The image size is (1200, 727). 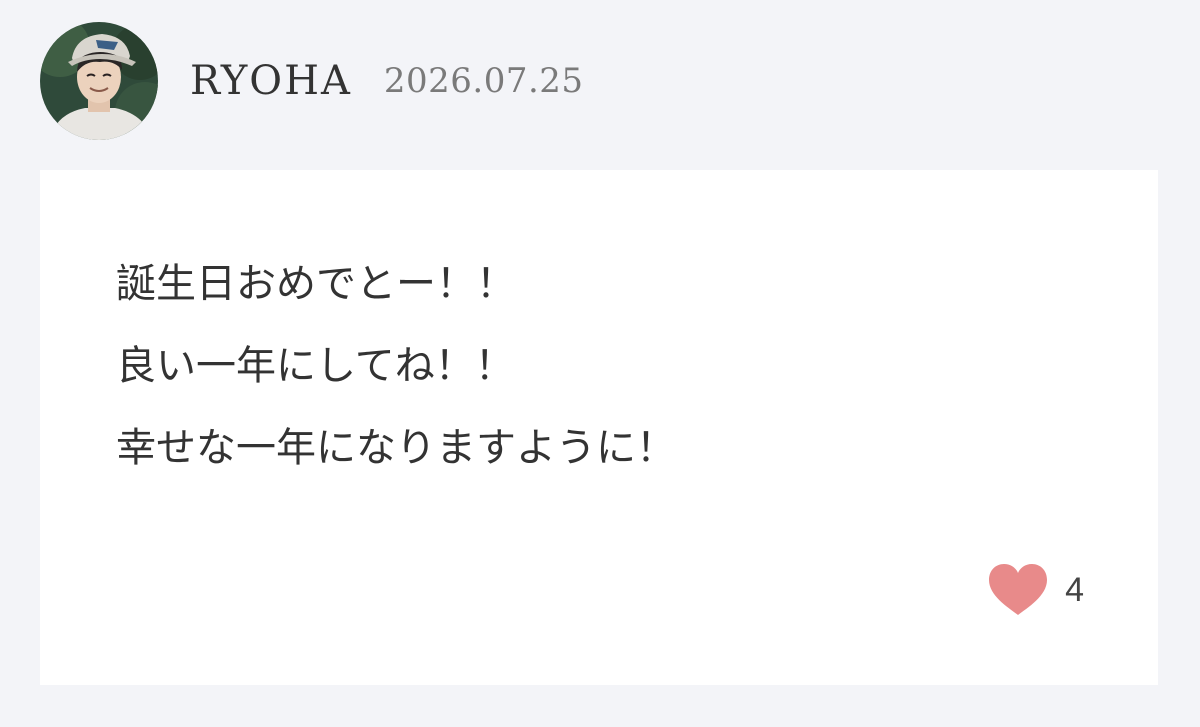 I want to click on heart-icon, so click(x=1018, y=590).